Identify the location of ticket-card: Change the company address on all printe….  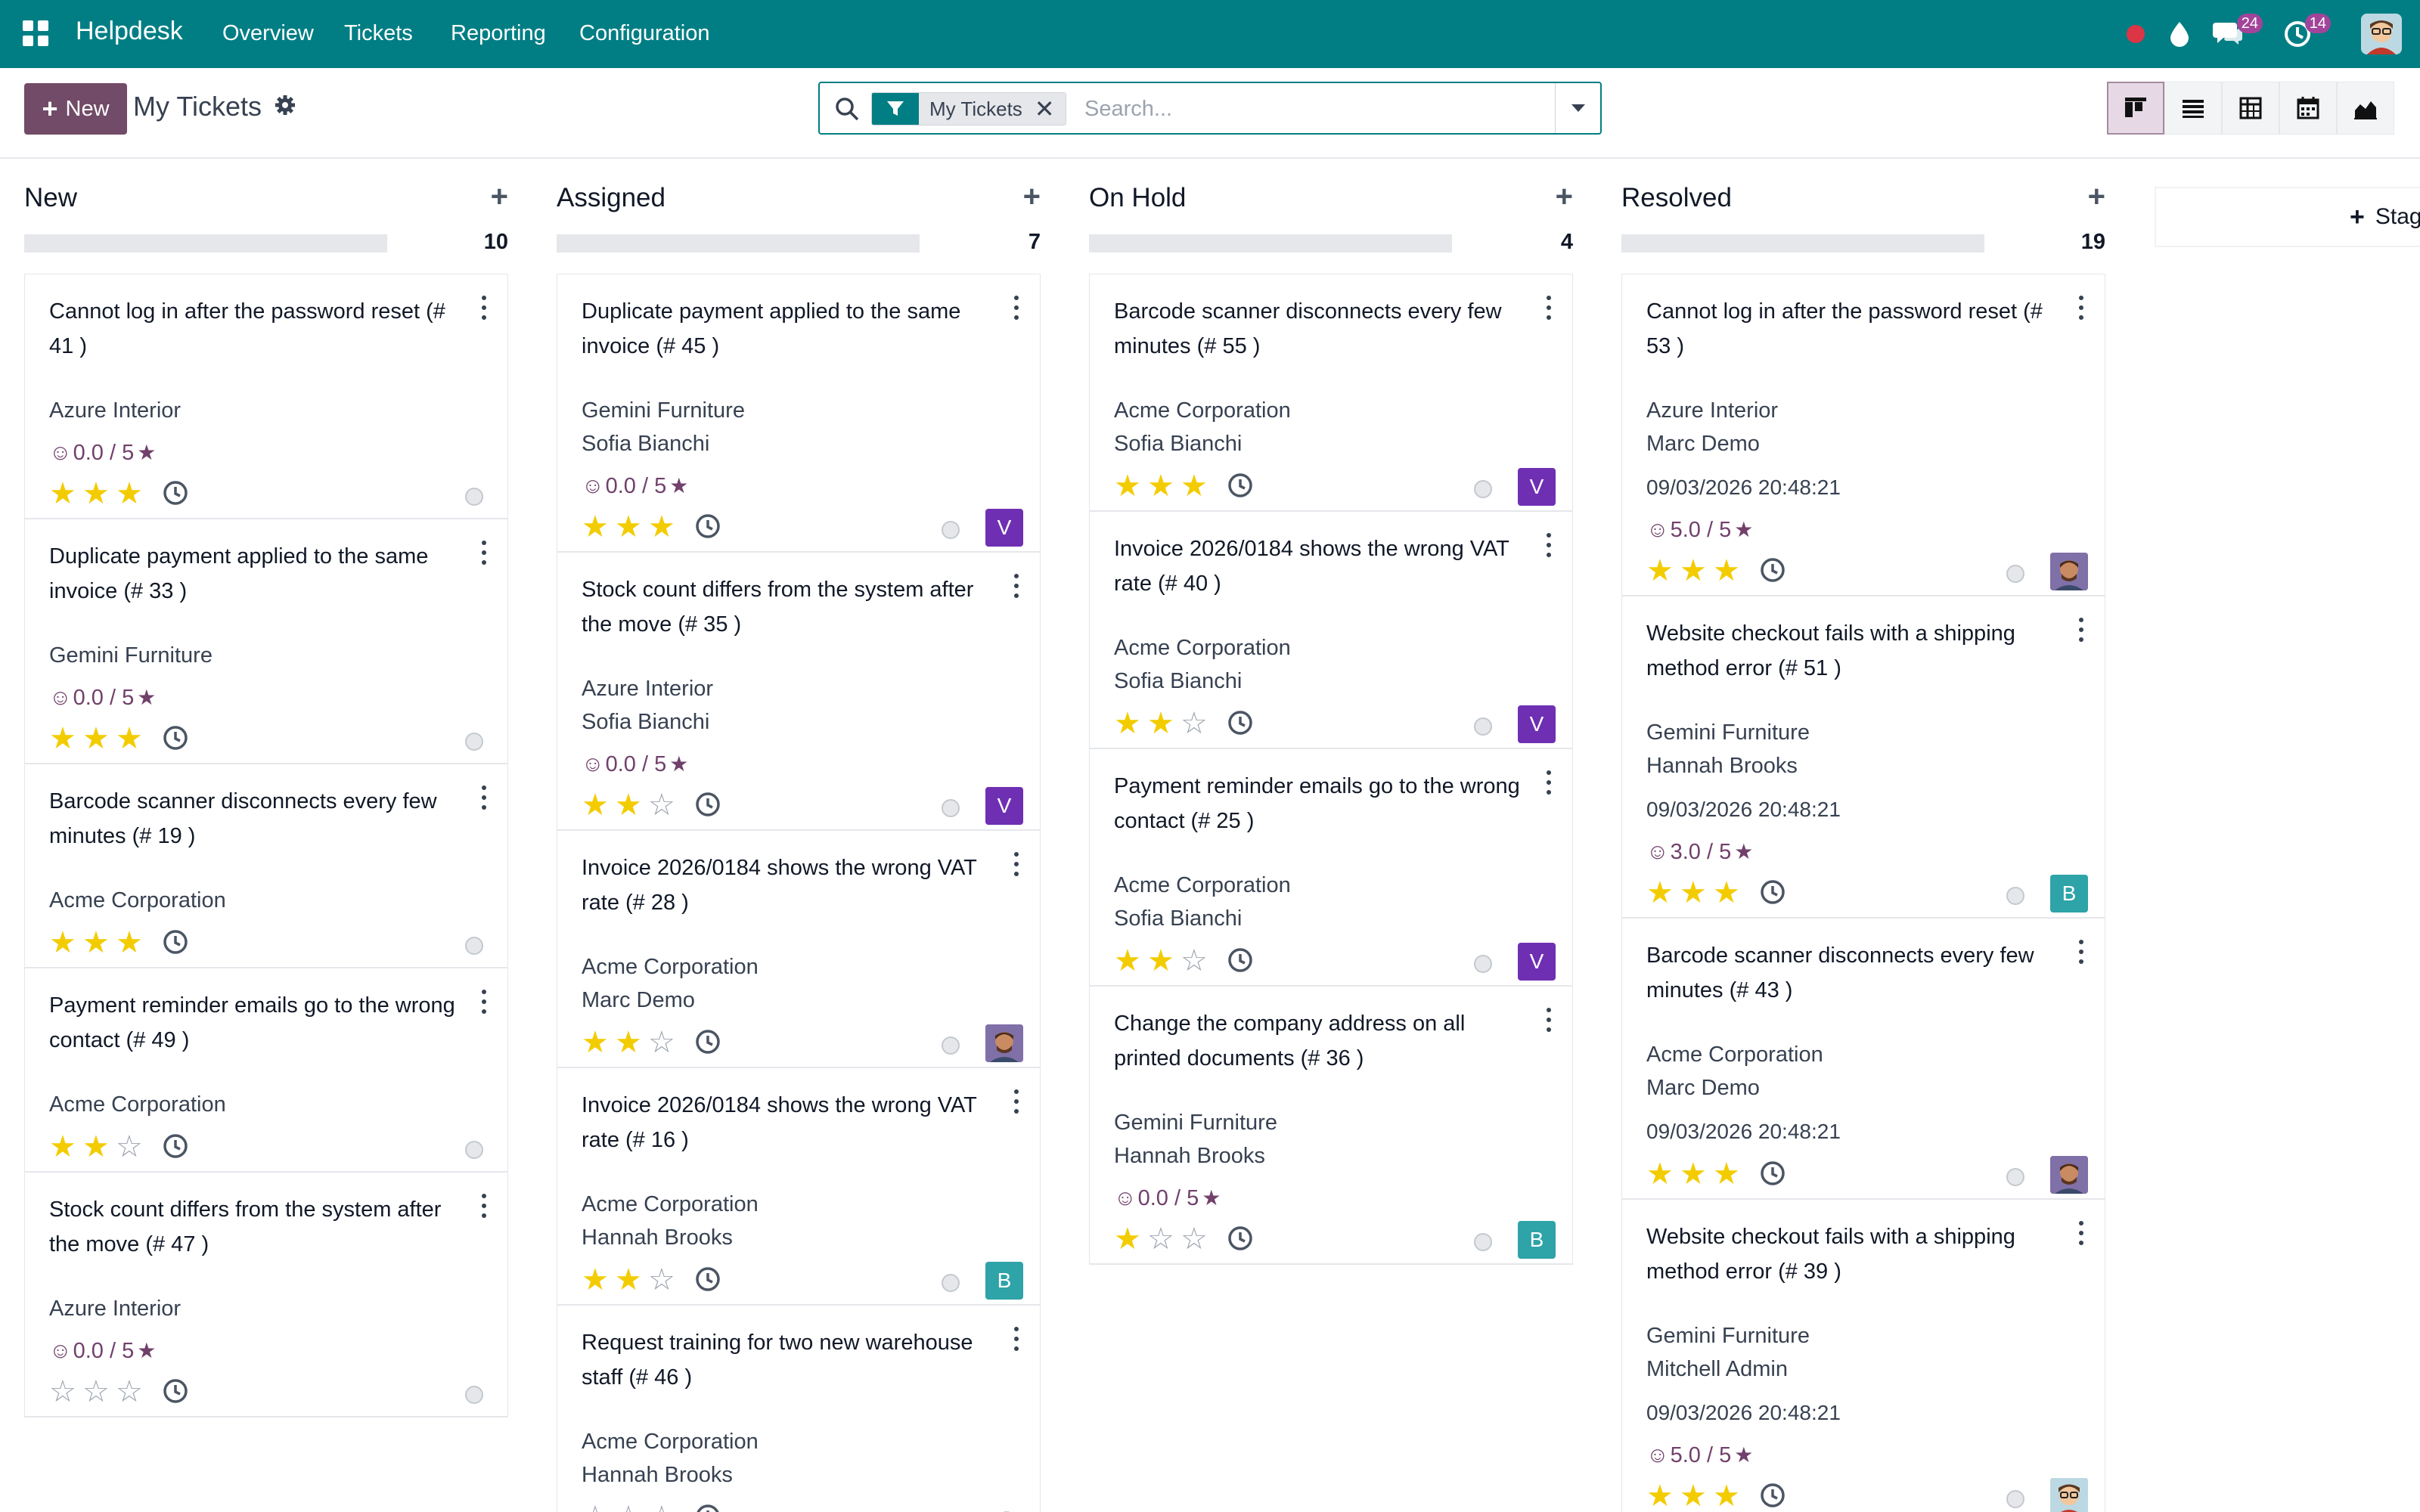
(1331, 1126).